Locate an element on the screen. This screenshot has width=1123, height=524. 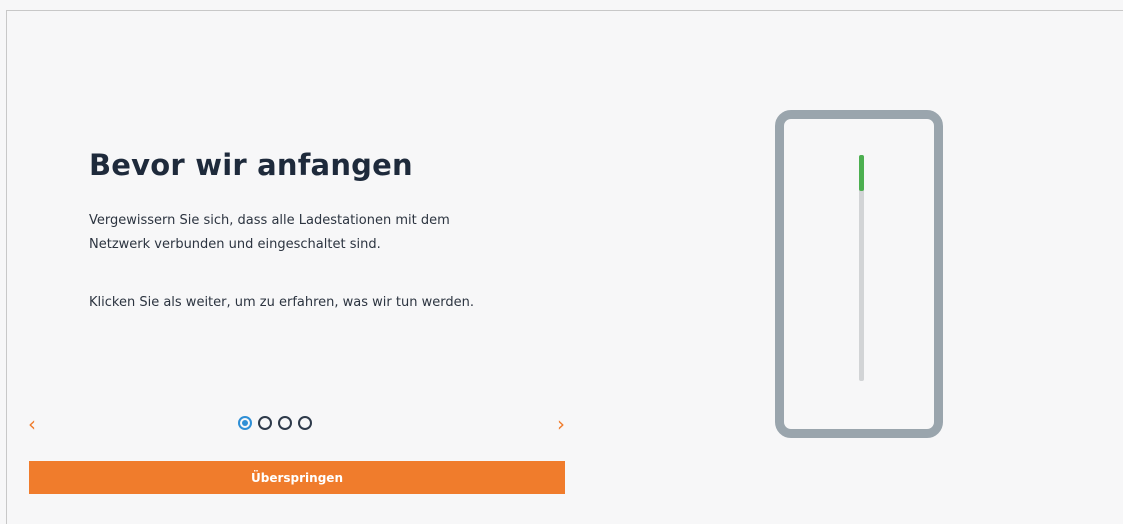
pagination-dots is located at coordinates (275, 423).